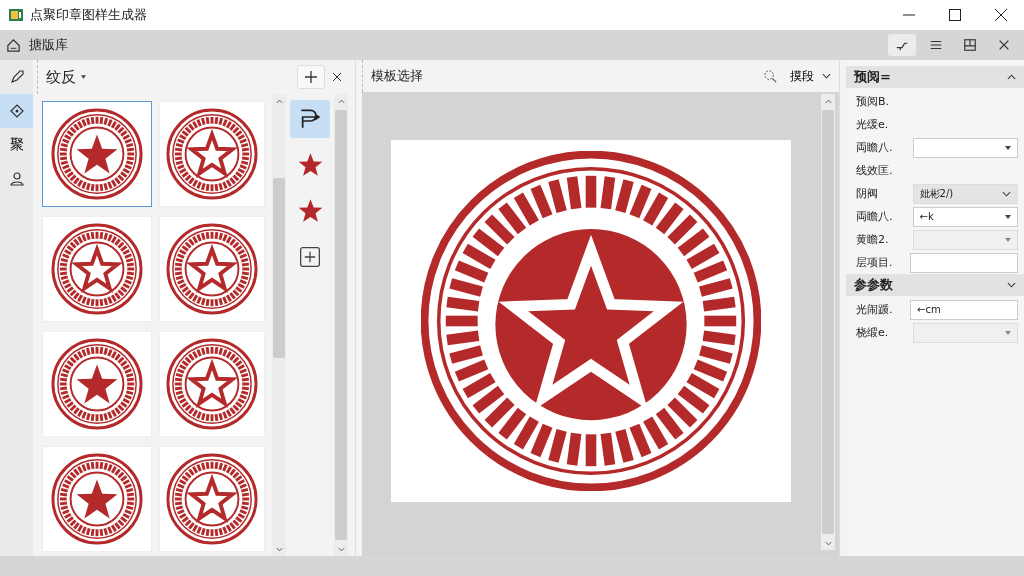  What do you see at coordinates (936, 45) in the screenshot?
I see `menu-icon` at bounding box center [936, 45].